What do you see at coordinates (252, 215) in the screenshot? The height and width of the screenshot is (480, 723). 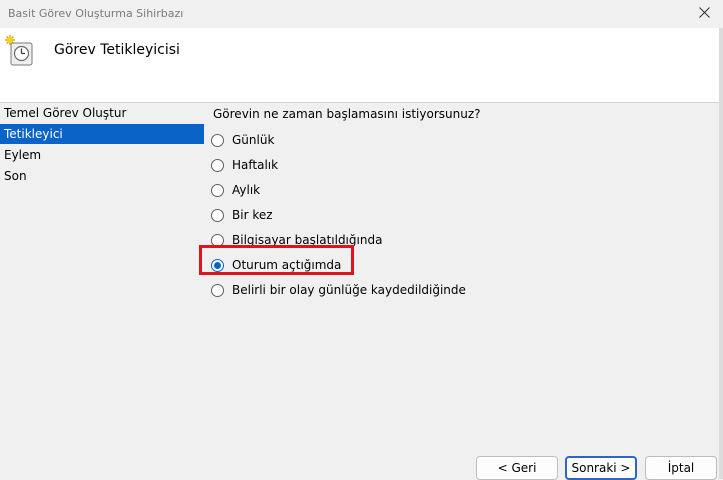 I see `option-label: Bir kez` at bounding box center [252, 215].